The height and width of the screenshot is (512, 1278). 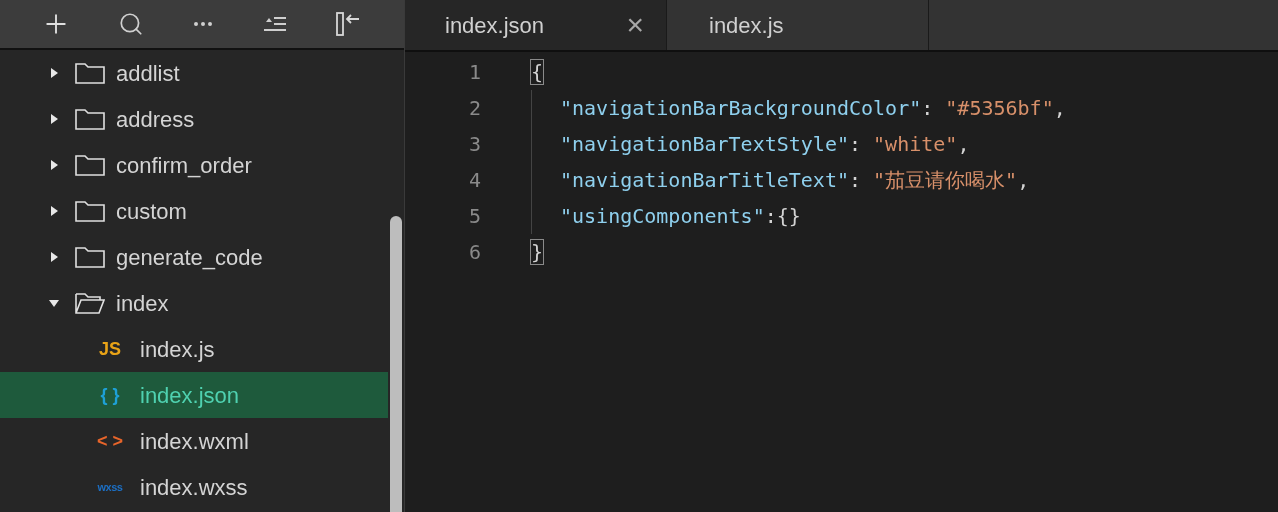 I want to click on caret-down-icon, so click(x=54, y=303).